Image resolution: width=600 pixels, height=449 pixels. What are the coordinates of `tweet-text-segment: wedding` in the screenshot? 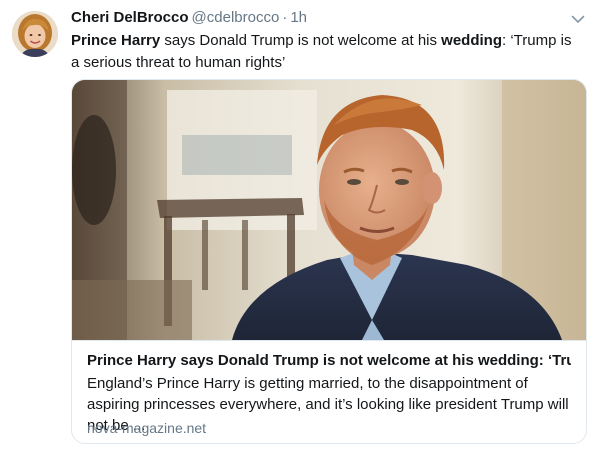 It's located at (471, 40).